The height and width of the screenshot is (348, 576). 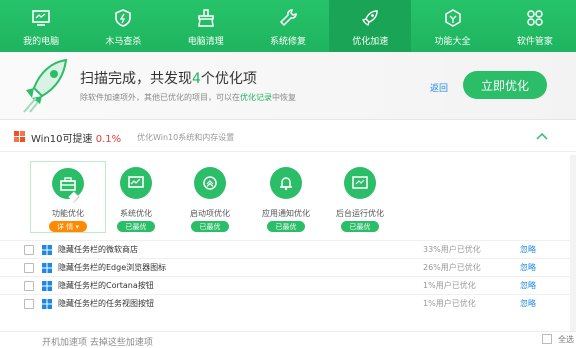 What do you see at coordinates (452, 267) in the screenshot?
I see `item-rate: 26%用户已优化` at bounding box center [452, 267].